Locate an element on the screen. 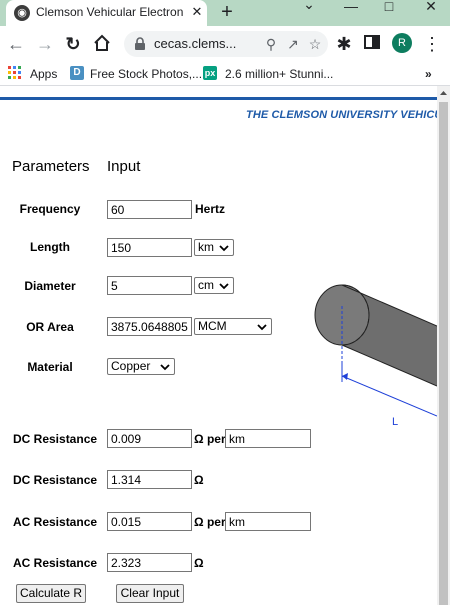 The height and width of the screenshot is (605, 450). dc-resistance-per-unit: Ω per is located at coordinates (210, 439).